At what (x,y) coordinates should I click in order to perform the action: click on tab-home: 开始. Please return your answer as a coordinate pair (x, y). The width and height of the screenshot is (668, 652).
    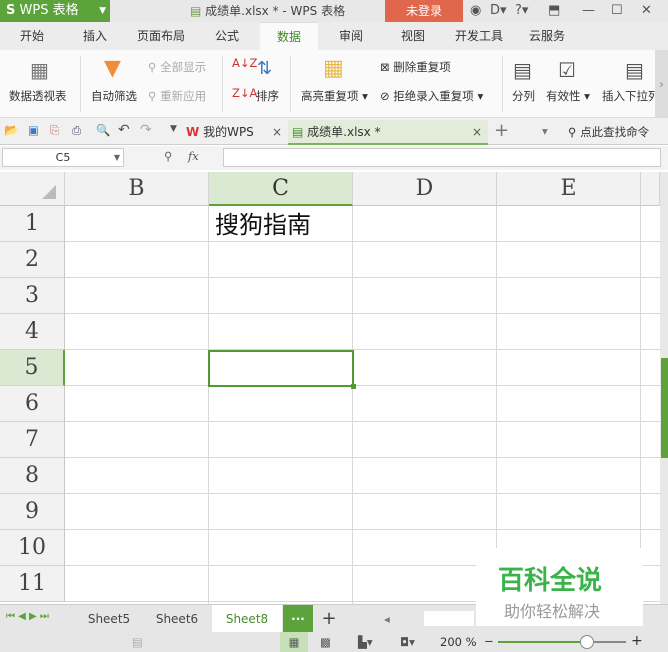
    Looking at the image, I should click on (32, 36).